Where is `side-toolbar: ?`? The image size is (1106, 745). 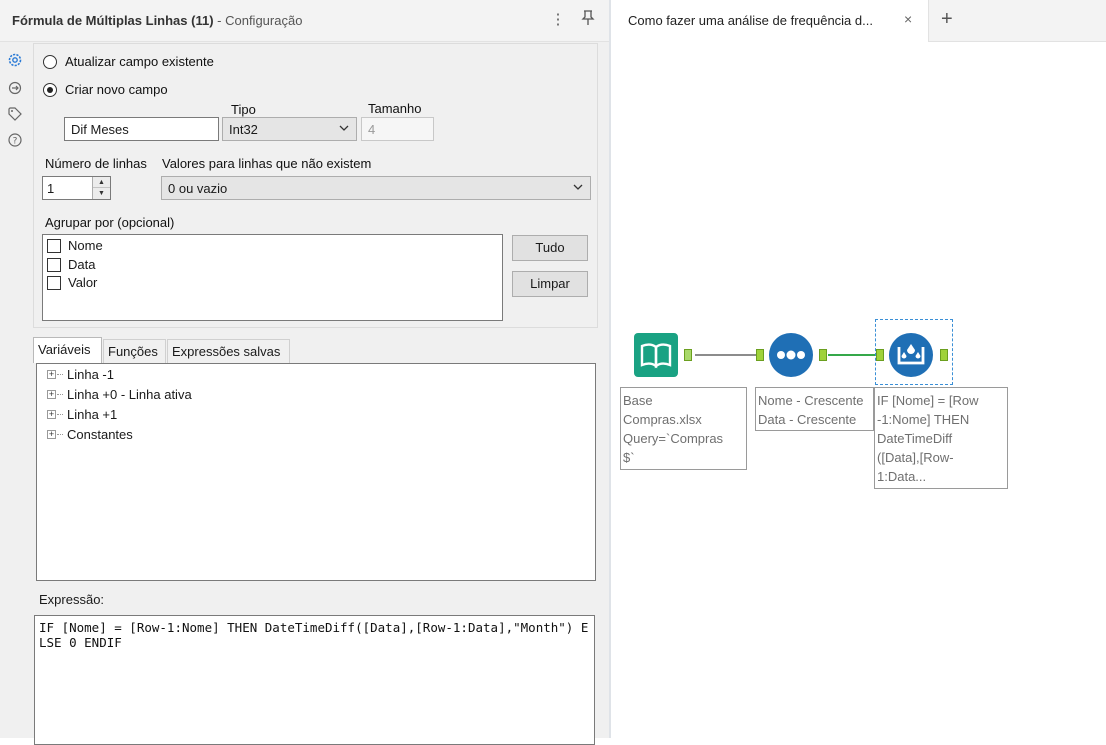
side-toolbar: ? is located at coordinates (15, 99).